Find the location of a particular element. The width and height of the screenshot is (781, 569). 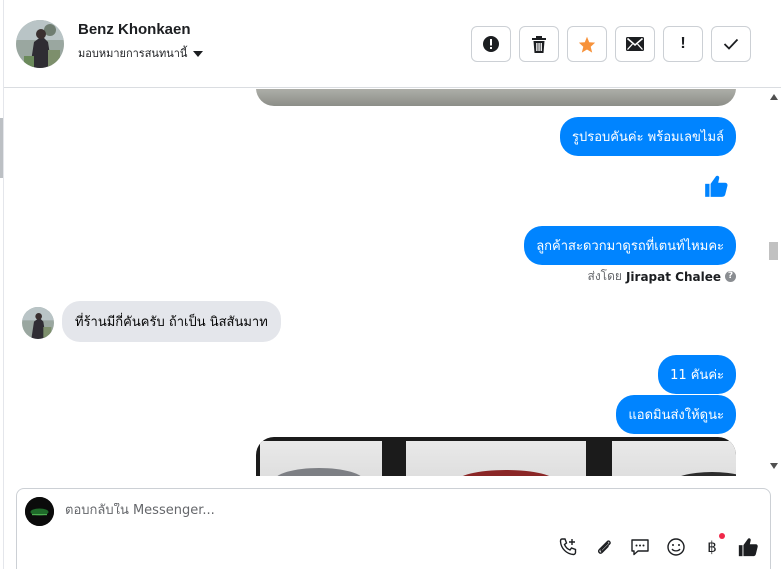

thumbs-up-icon is located at coordinates (748, 547).